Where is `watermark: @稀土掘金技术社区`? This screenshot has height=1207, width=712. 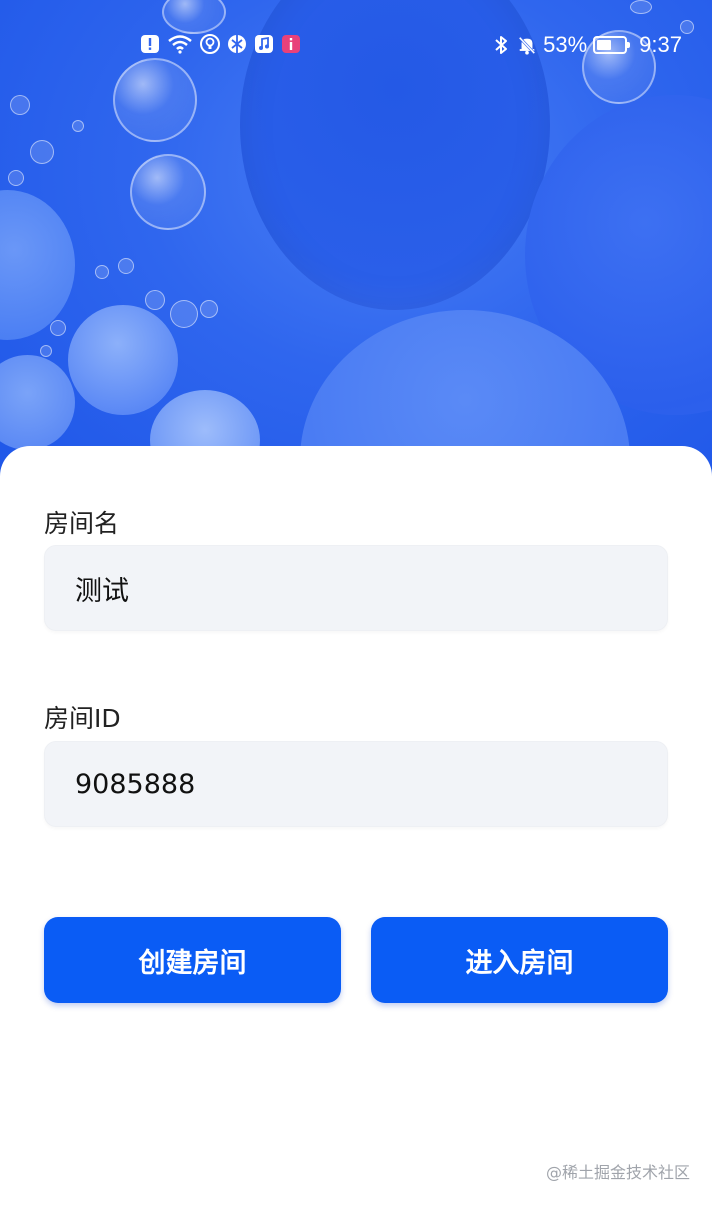 watermark: @稀土掘金技术社区 is located at coordinates (617, 1172).